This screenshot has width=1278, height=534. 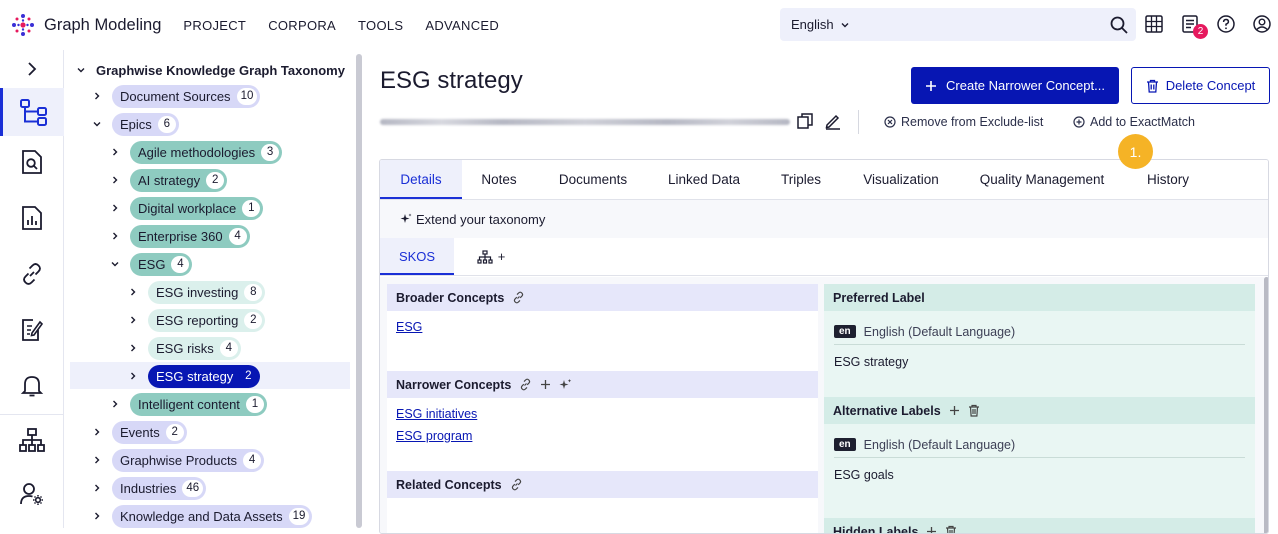 I want to click on user-icon, so click(x=1263, y=25).